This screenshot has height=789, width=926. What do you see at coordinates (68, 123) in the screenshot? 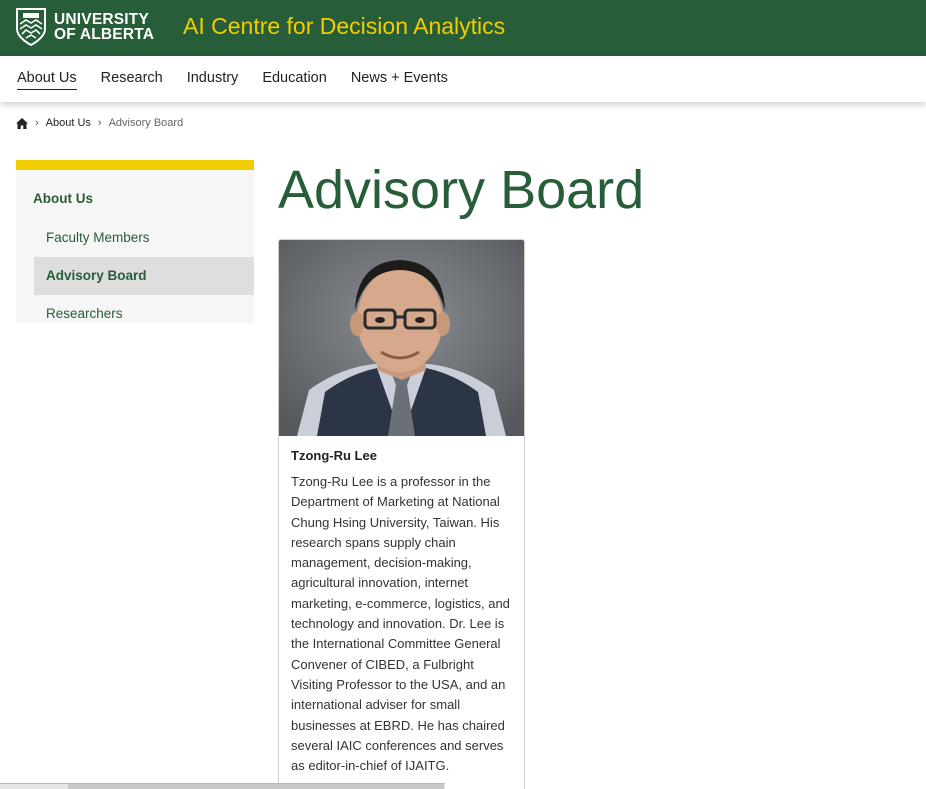
I see `breadcrumb-item-about-us: About Us` at bounding box center [68, 123].